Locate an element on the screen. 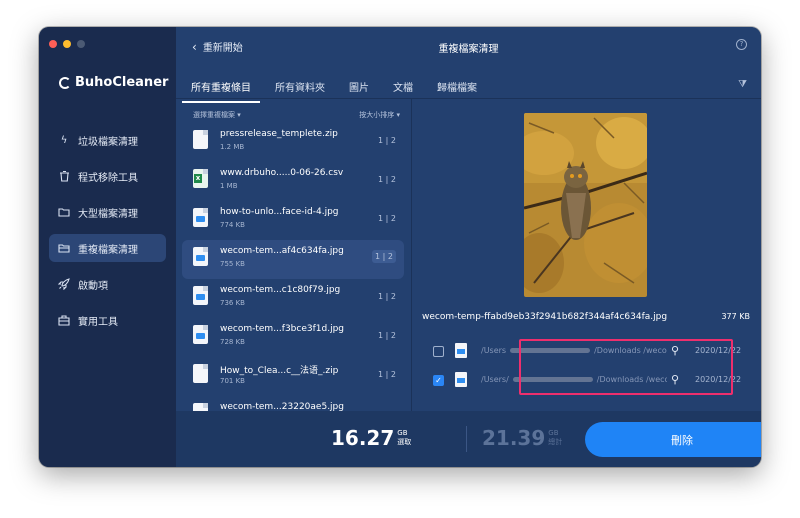 The image size is (800, 518). file-size: 701 KB is located at coordinates (232, 381).